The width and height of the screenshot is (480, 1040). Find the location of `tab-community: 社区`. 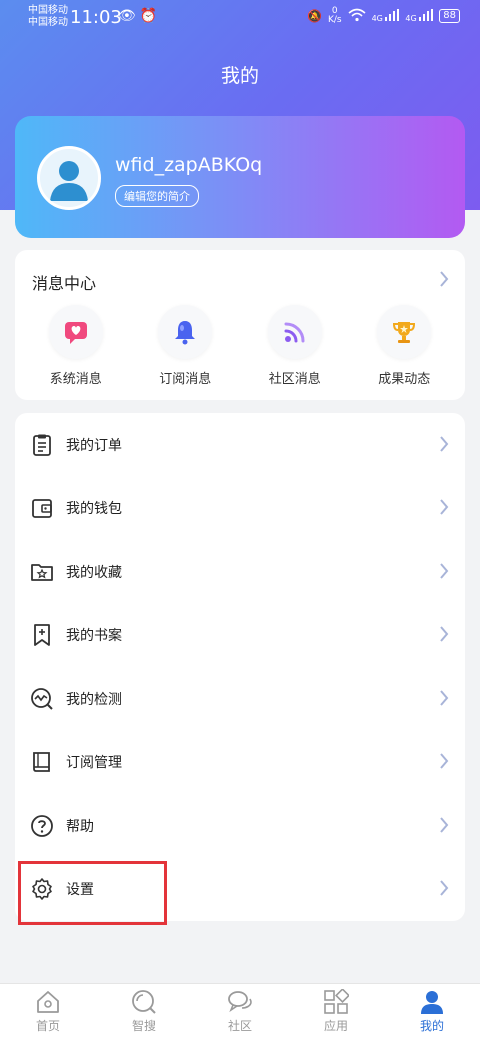

tab-community: 社区 is located at coordinates (240, 1012).